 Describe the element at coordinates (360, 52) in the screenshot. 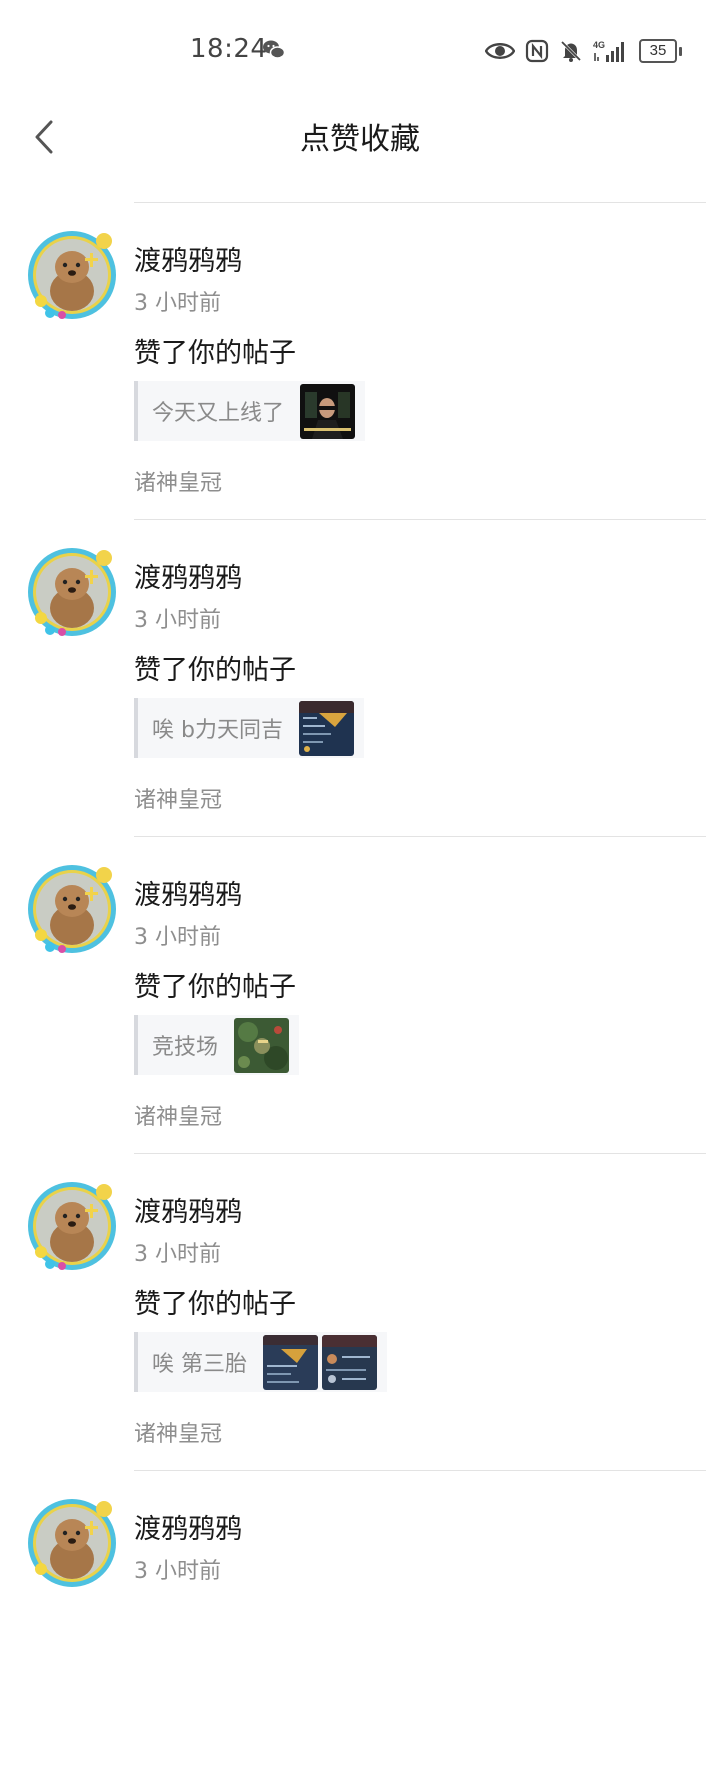

I see `status-bar: 18:24 4G 35` at that location.